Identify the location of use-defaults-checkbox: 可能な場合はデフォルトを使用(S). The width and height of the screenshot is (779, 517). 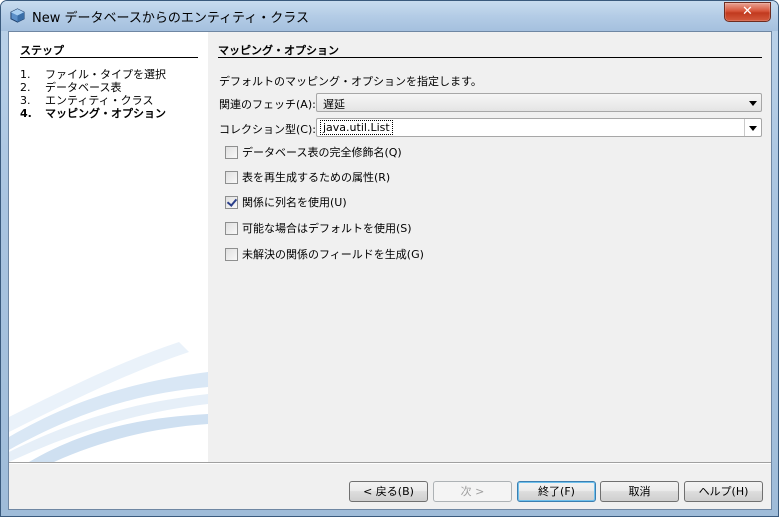
(318, 228).